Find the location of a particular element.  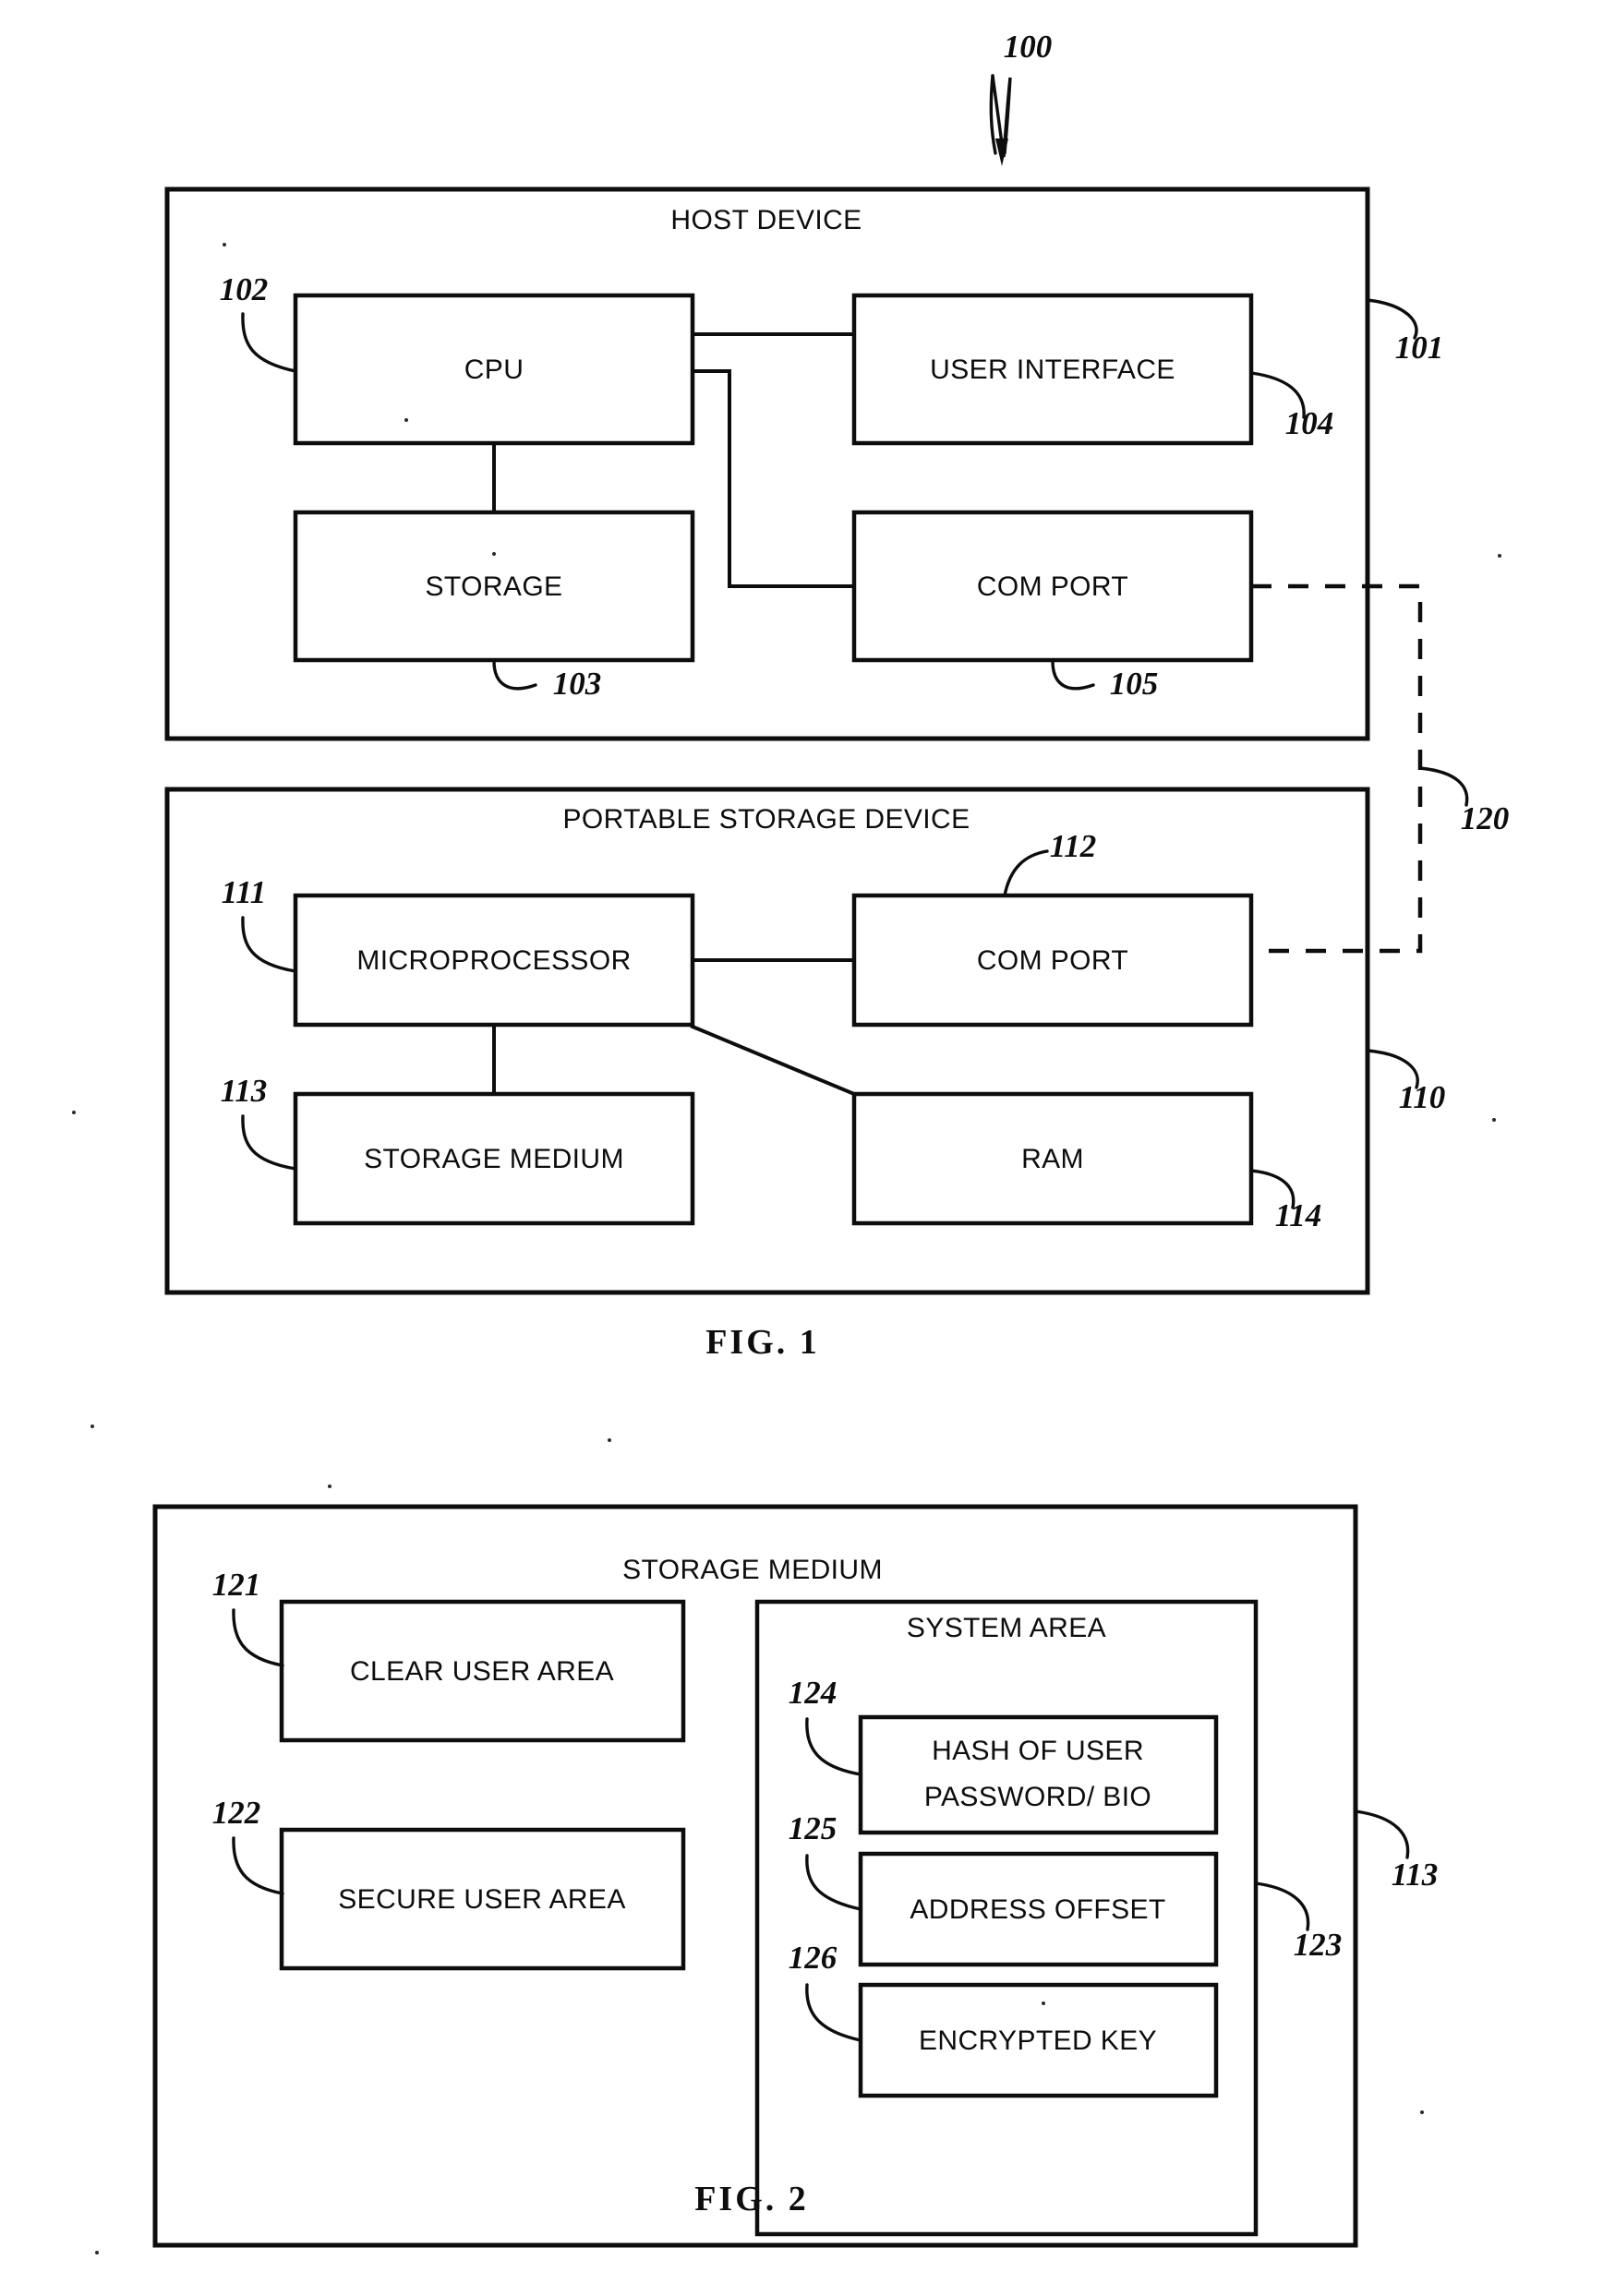

cpu-label: CPU is located at coordinates (494, 370).